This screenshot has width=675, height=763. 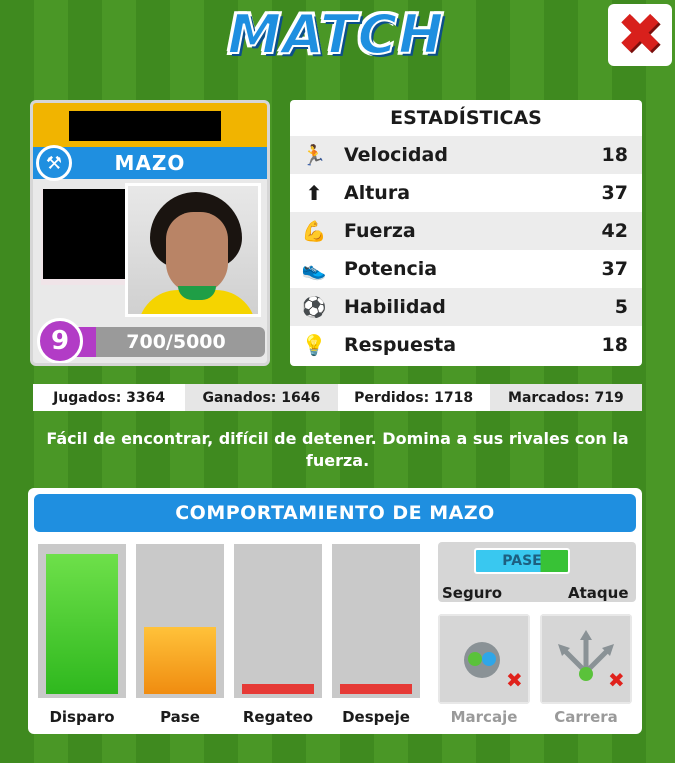 I want to click on behaviour-bar-regateo, so click(x=278, y=621).